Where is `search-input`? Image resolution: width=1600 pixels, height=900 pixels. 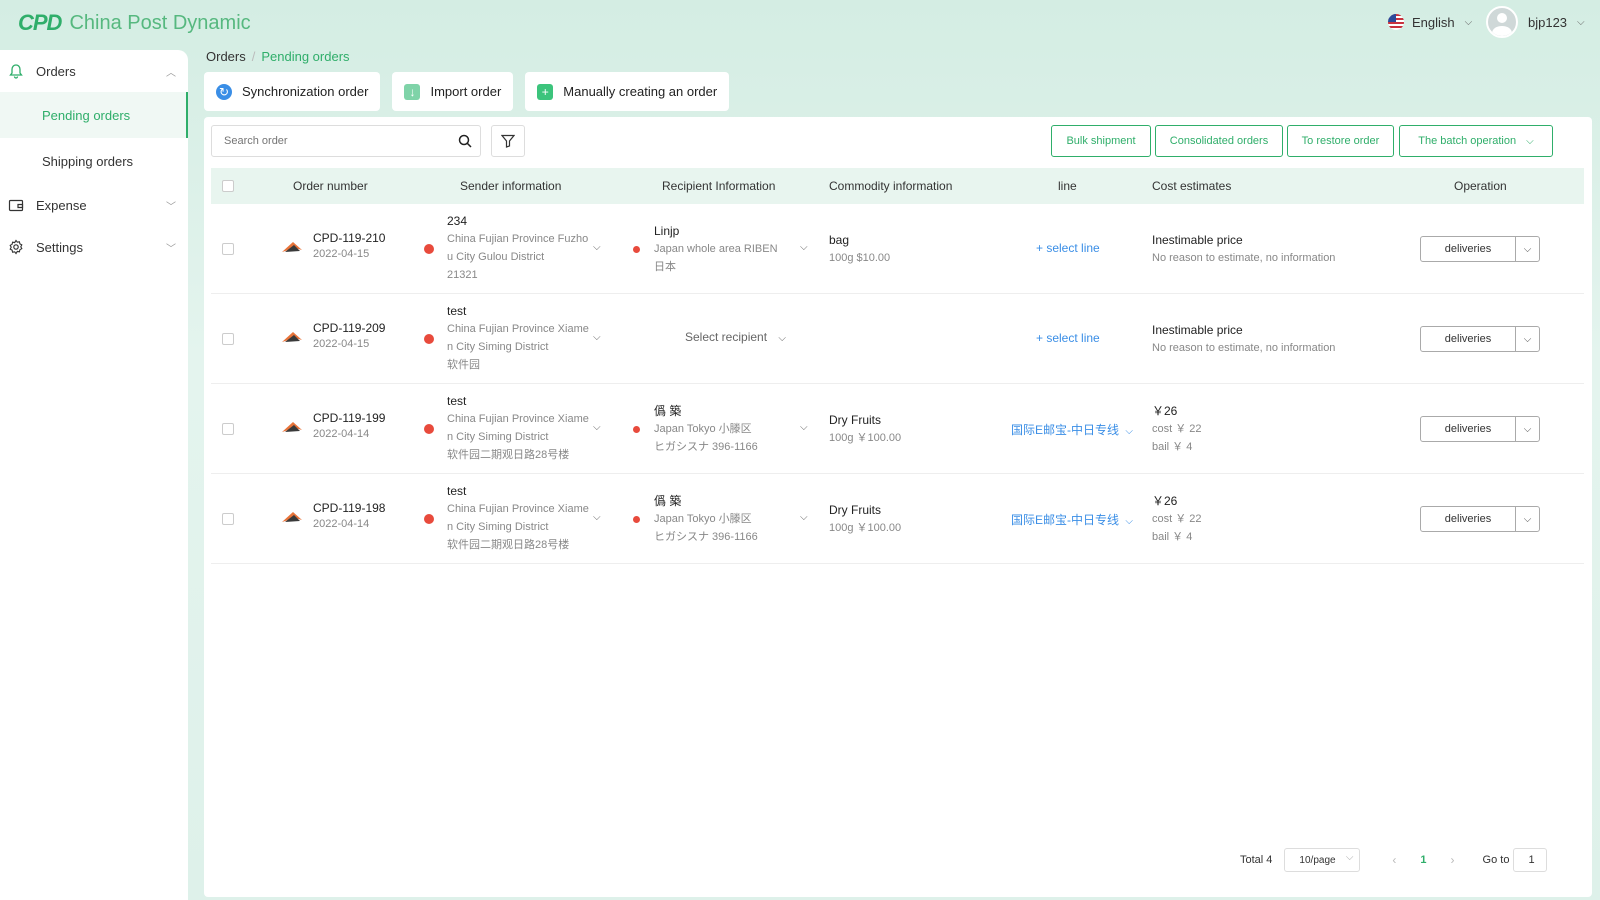 search-input is located at coordinates (334, 141).